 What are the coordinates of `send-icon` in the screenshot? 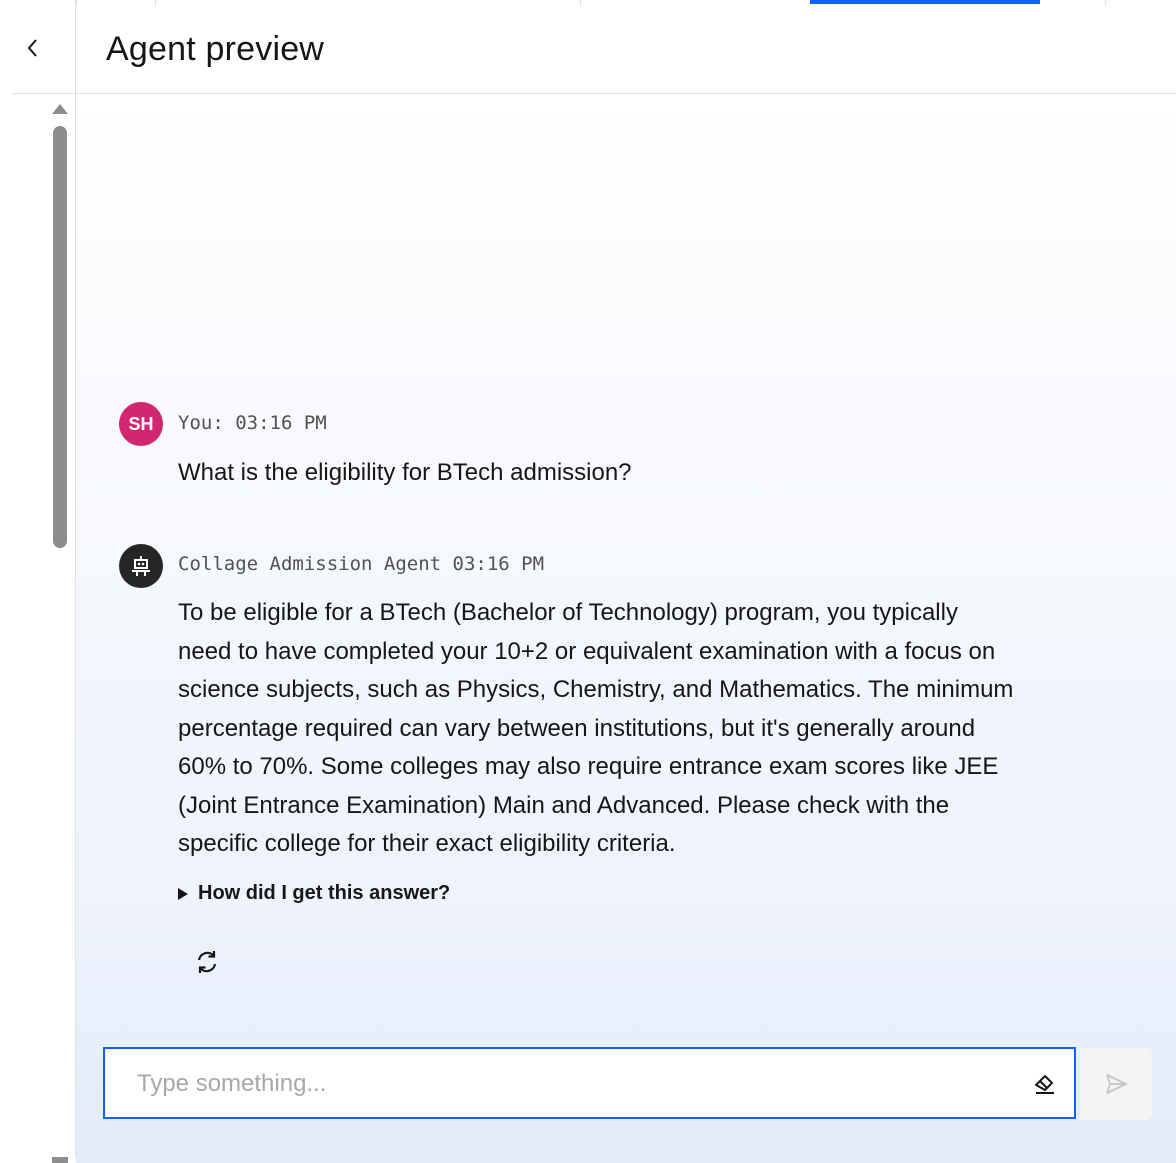 It's located at (1116, 1084).